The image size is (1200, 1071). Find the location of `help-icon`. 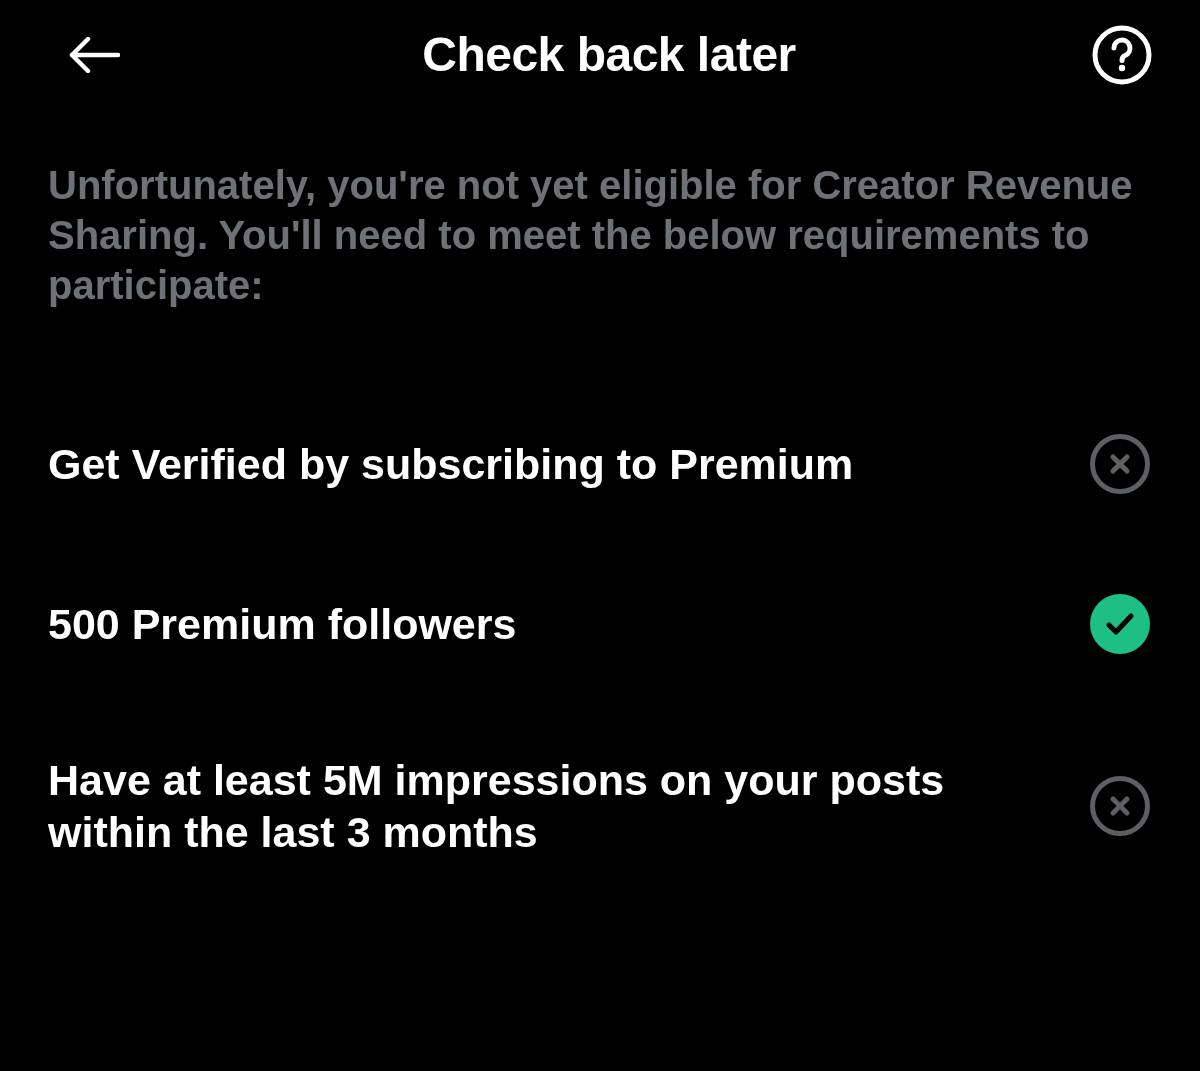

help-icon is located at coordinates (1122, 55).